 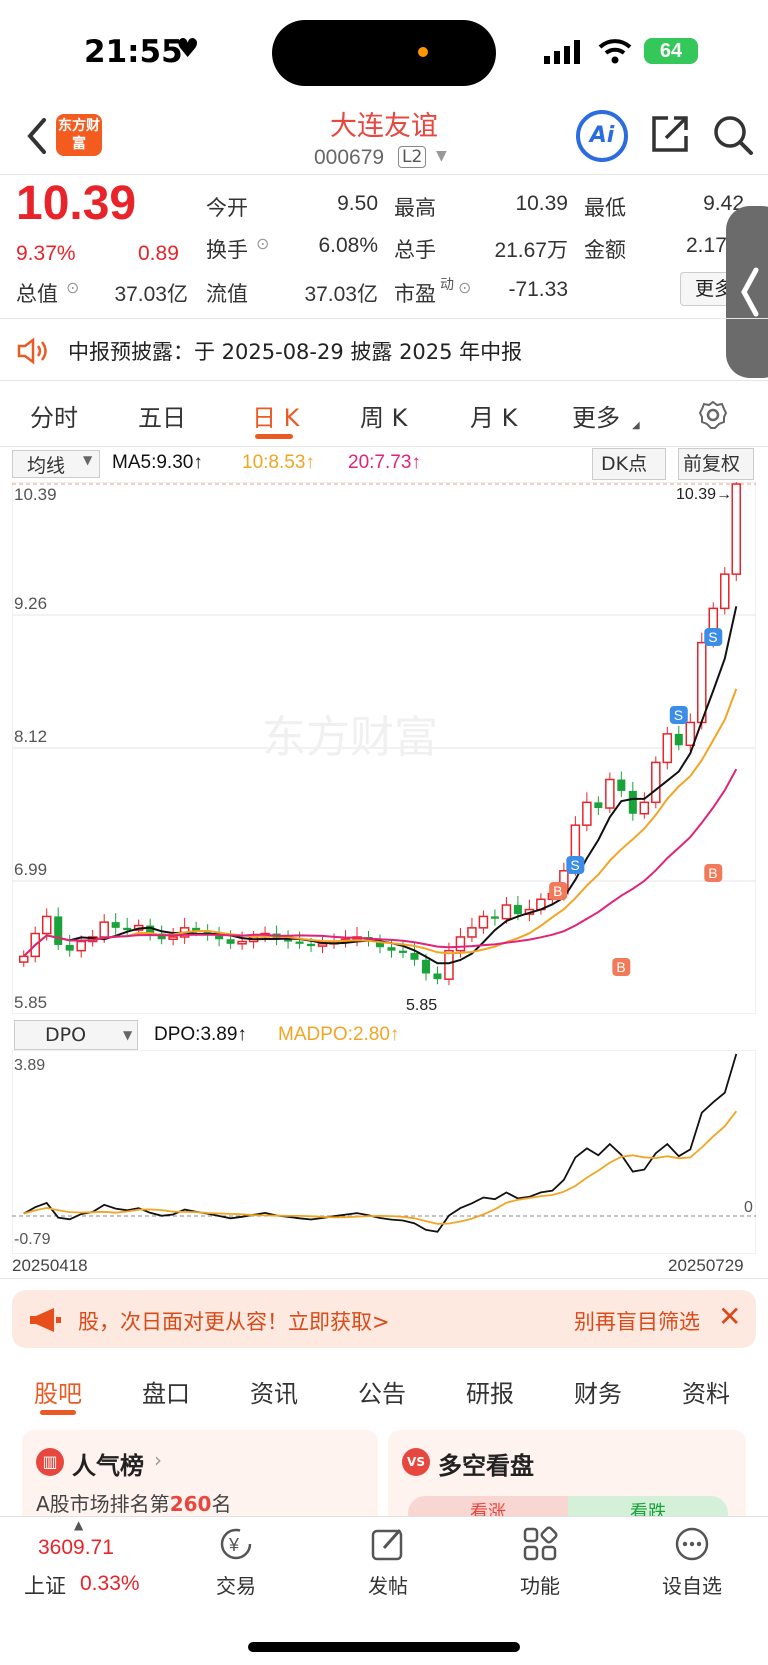 I want to click on nav-add-watchlist: 设自选, so click(x=692, y=1584).